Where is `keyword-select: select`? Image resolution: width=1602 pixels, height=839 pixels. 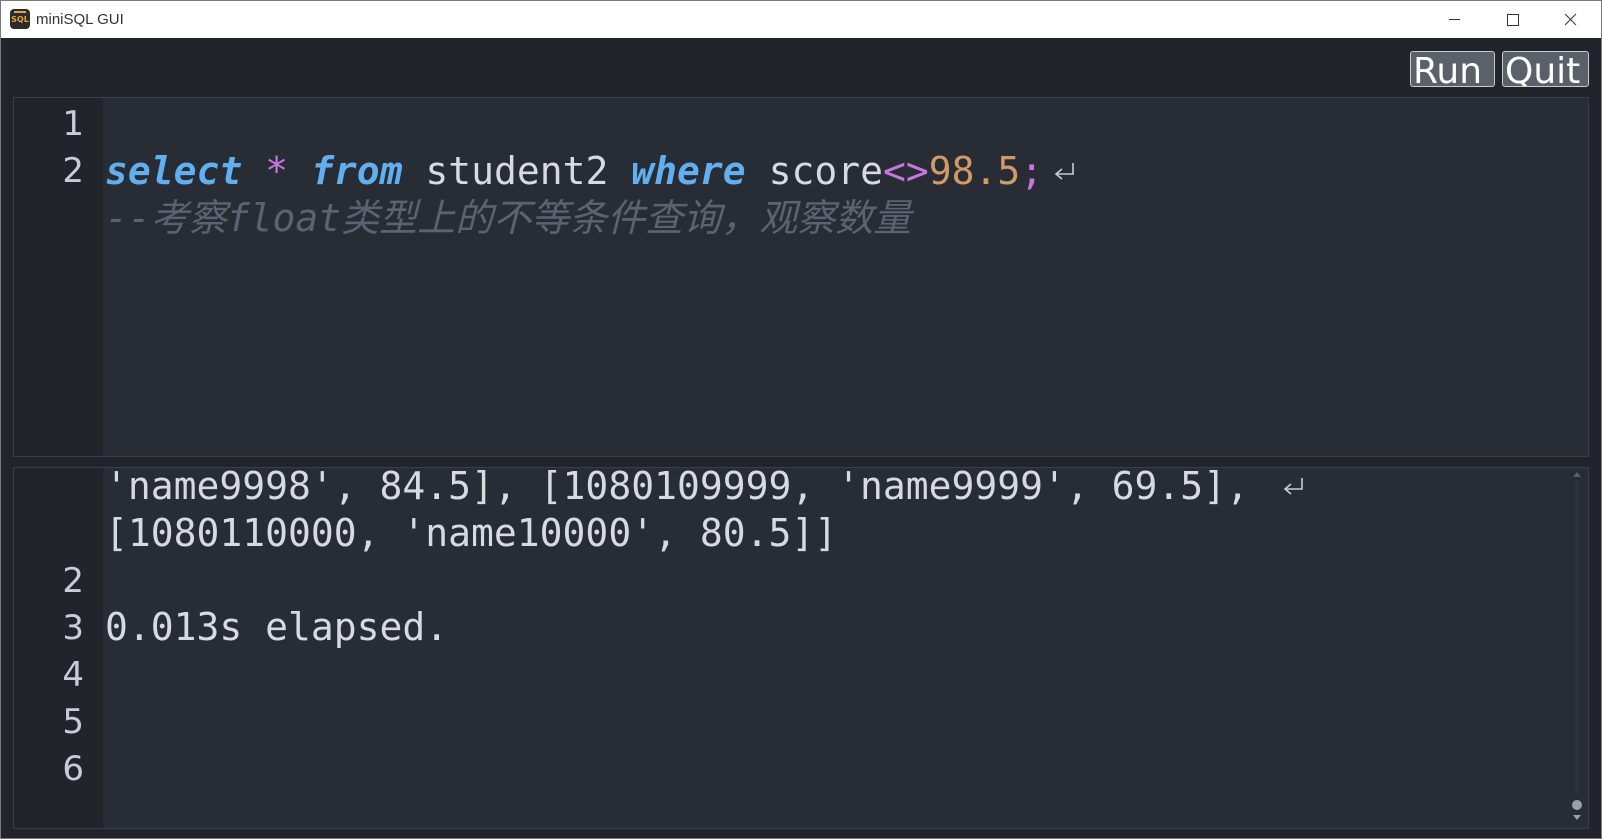 keyword-select: select is located at coordinates (174, 171).